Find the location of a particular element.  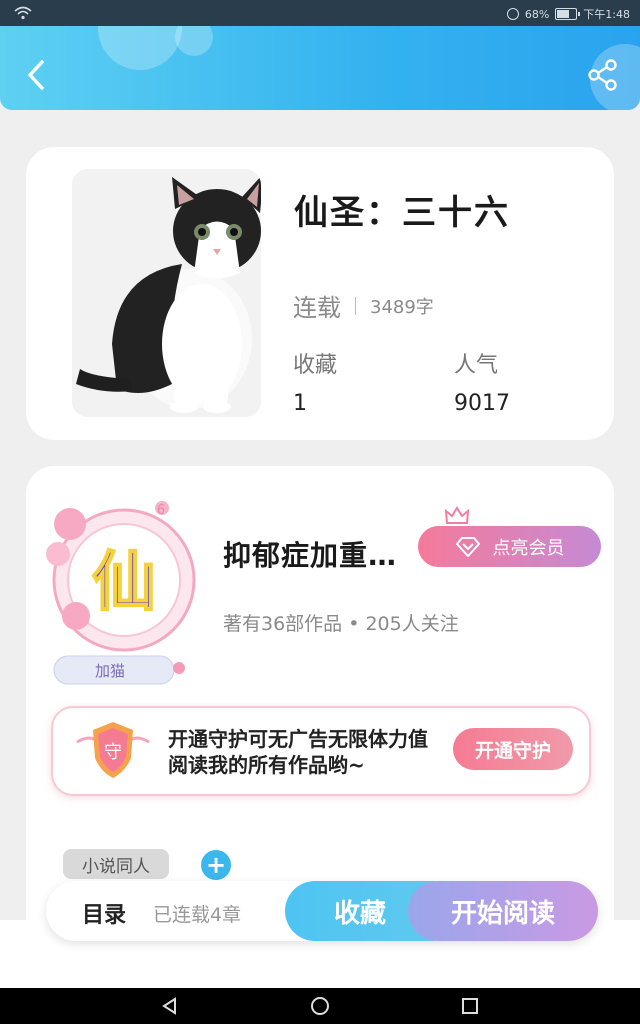

book-status-row: 连载 3489字 is located at coordinates (363, 305).